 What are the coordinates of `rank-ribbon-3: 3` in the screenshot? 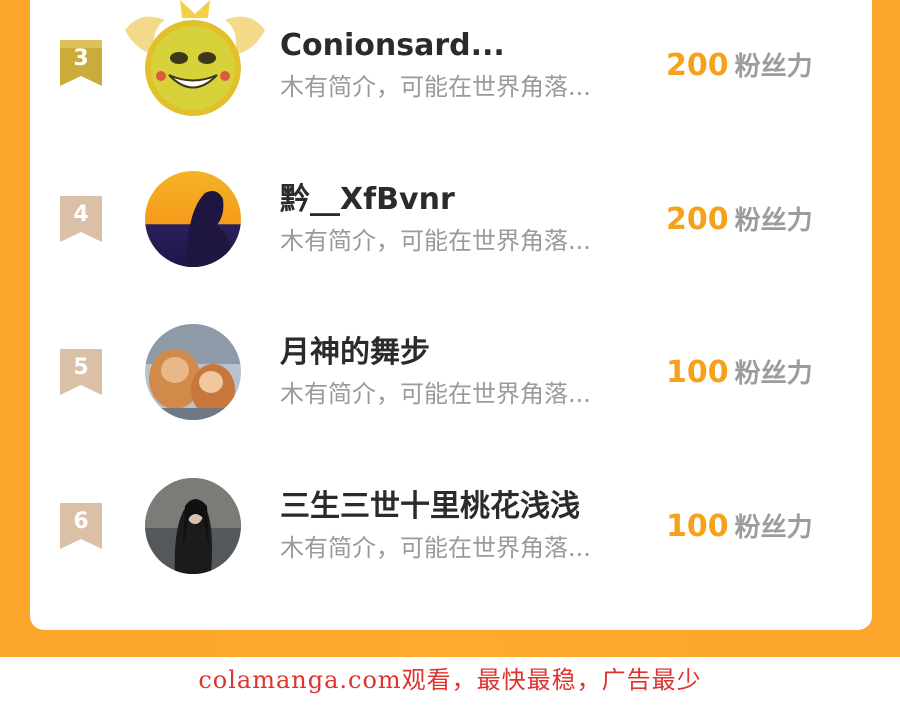 It's located at (81, 63).